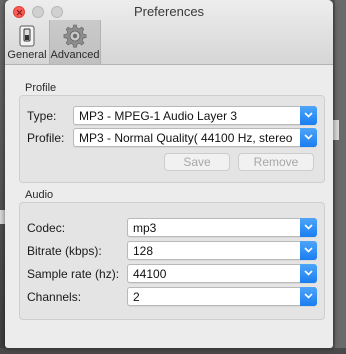  What do you see at coordinates (136, 297) in the screenshot?
I see `channels-select-value: 2` at bounding box center [136, 297].